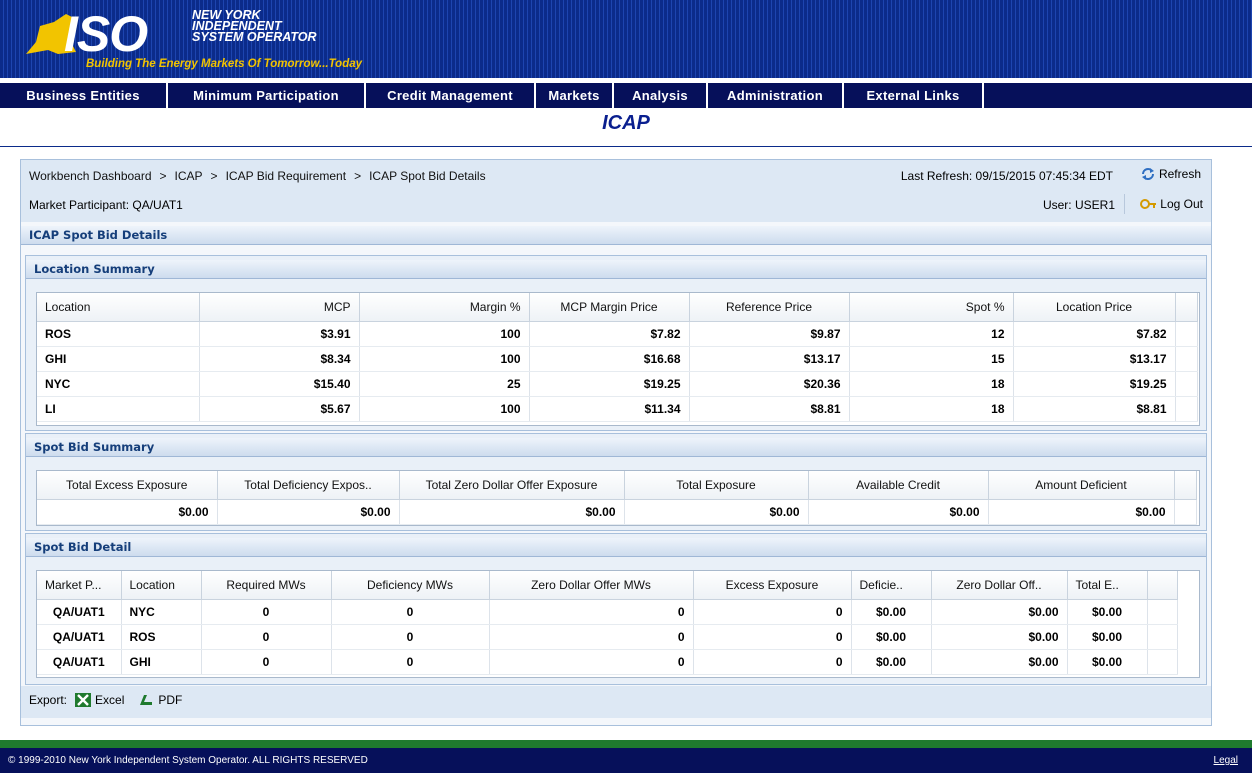 The image size is (1252, 773). I want to click on logout-button: Log Out, so click(1171, 204).